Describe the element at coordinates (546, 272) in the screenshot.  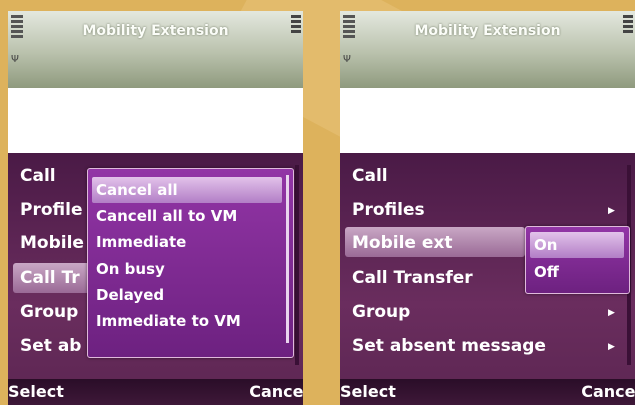
I see `option-off: Off` at that location.